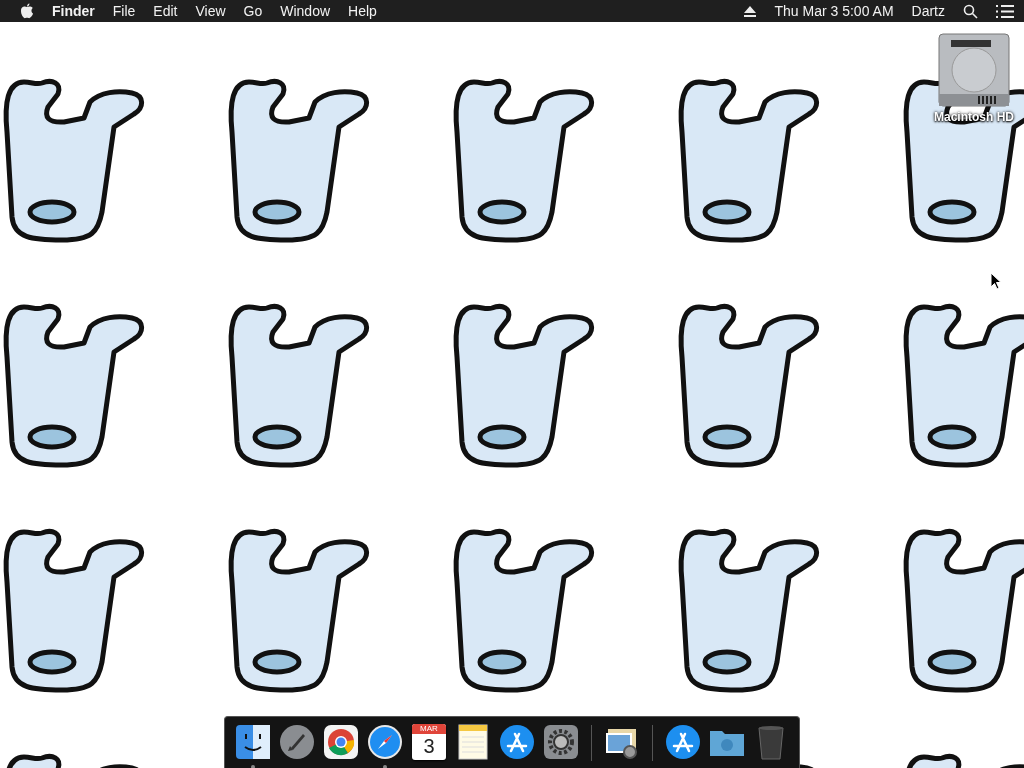  Describe the element at coordinates (996, 281) in the screenshot. I see `mouse-pointer-icon` at that location.